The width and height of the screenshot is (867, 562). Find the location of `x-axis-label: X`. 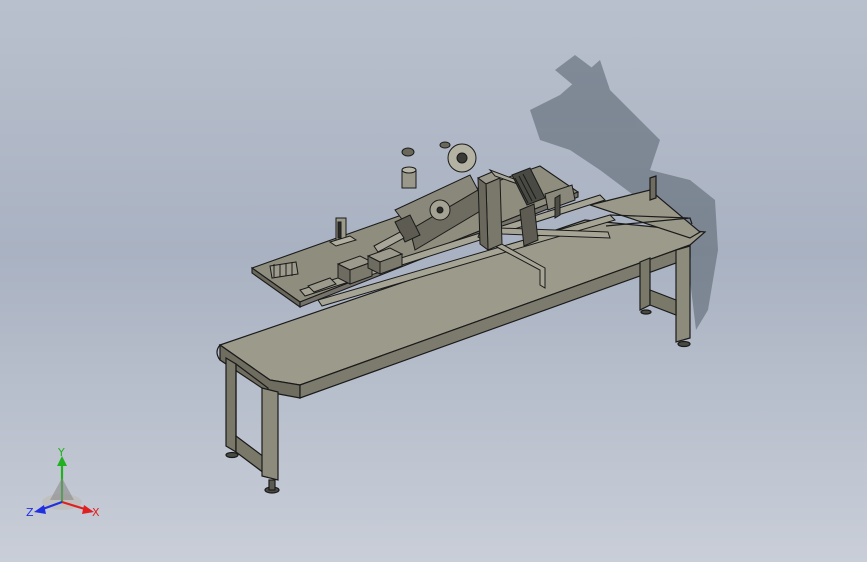

x-axis-label: X is located at coordinates (96, 512).